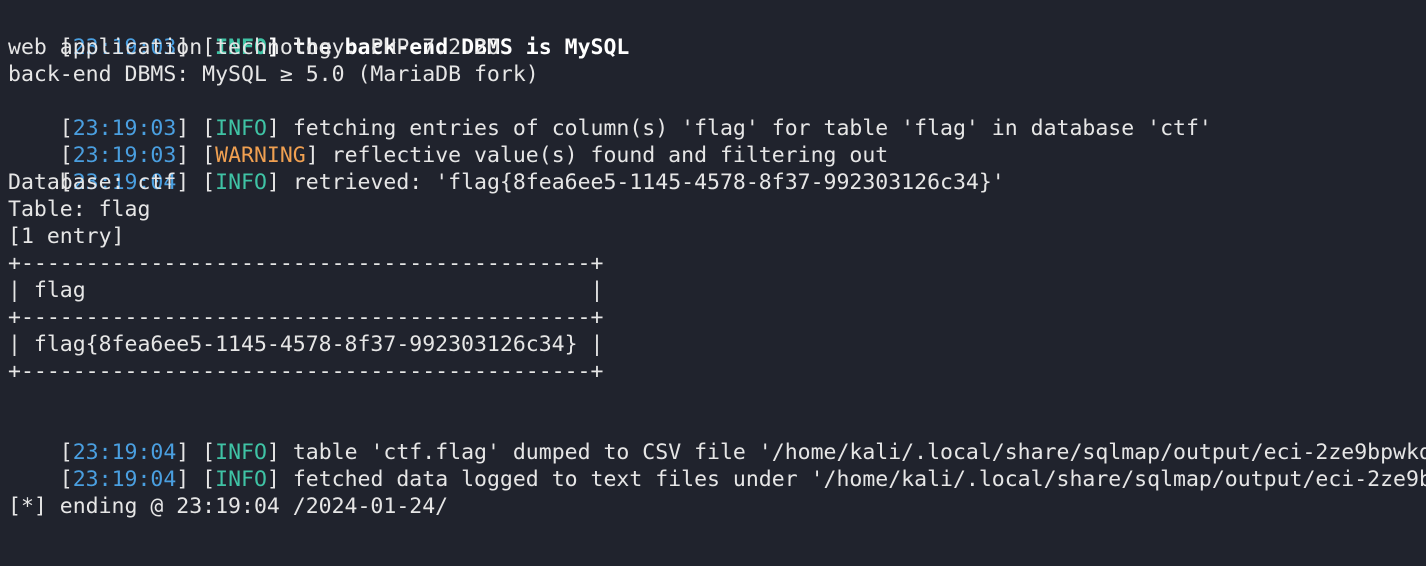 This screenshot has width=1426, height=566. Describe the element at coordinates (79, 209) in the screenshot. I see `output-table-name: Table: flag` at that location.